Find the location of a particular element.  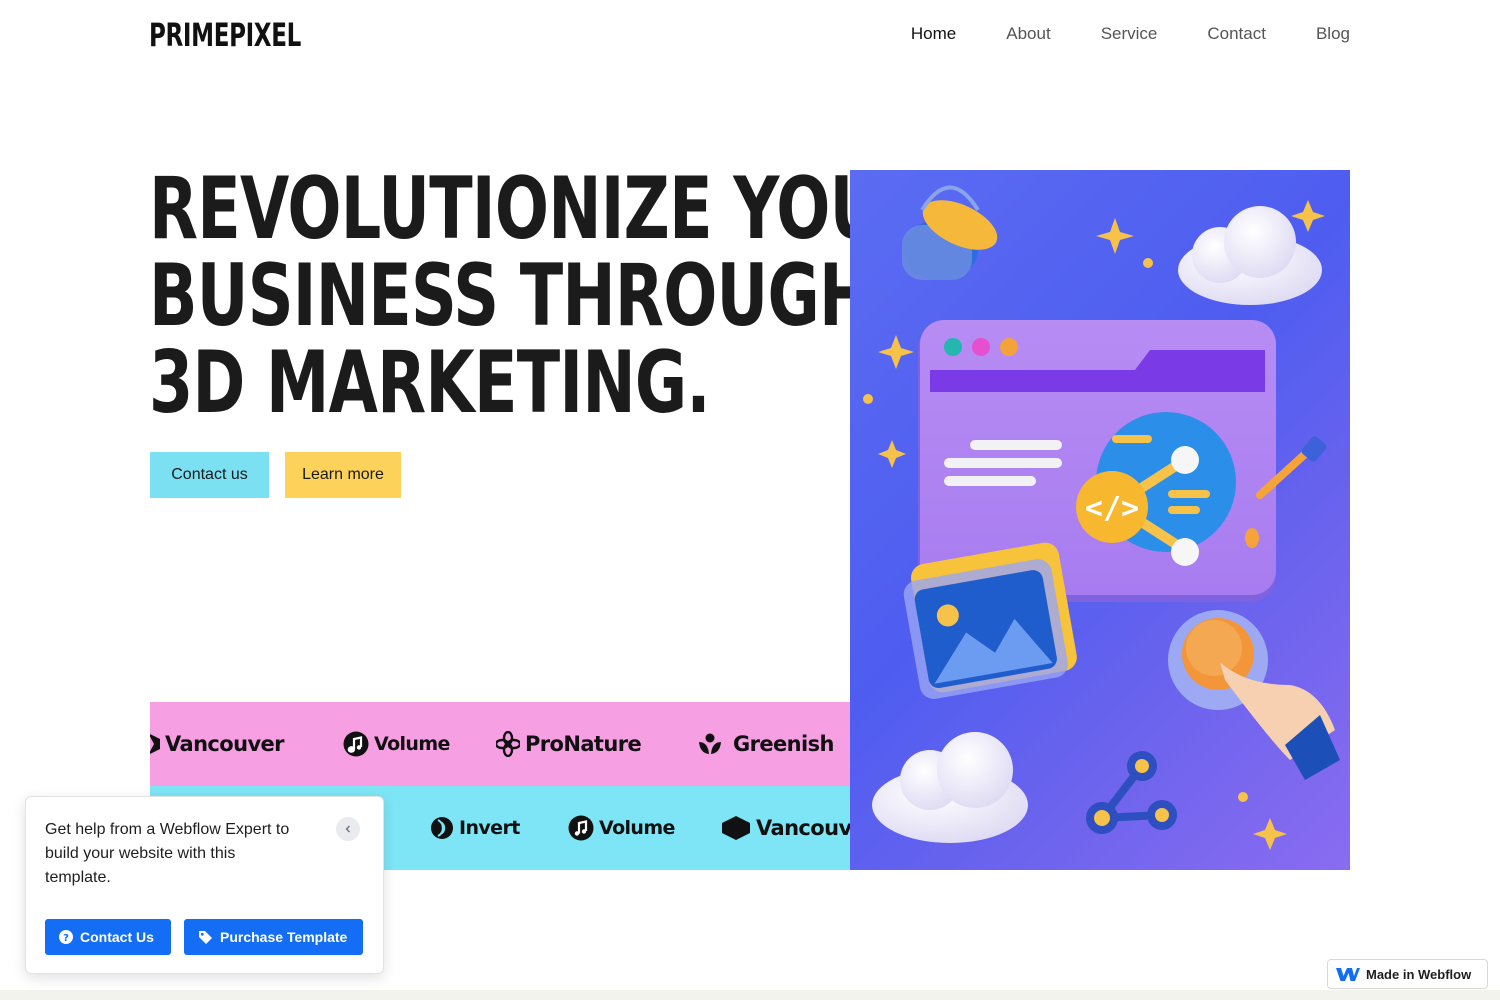

share-connector-icon is located at coordinates (1131, 792).